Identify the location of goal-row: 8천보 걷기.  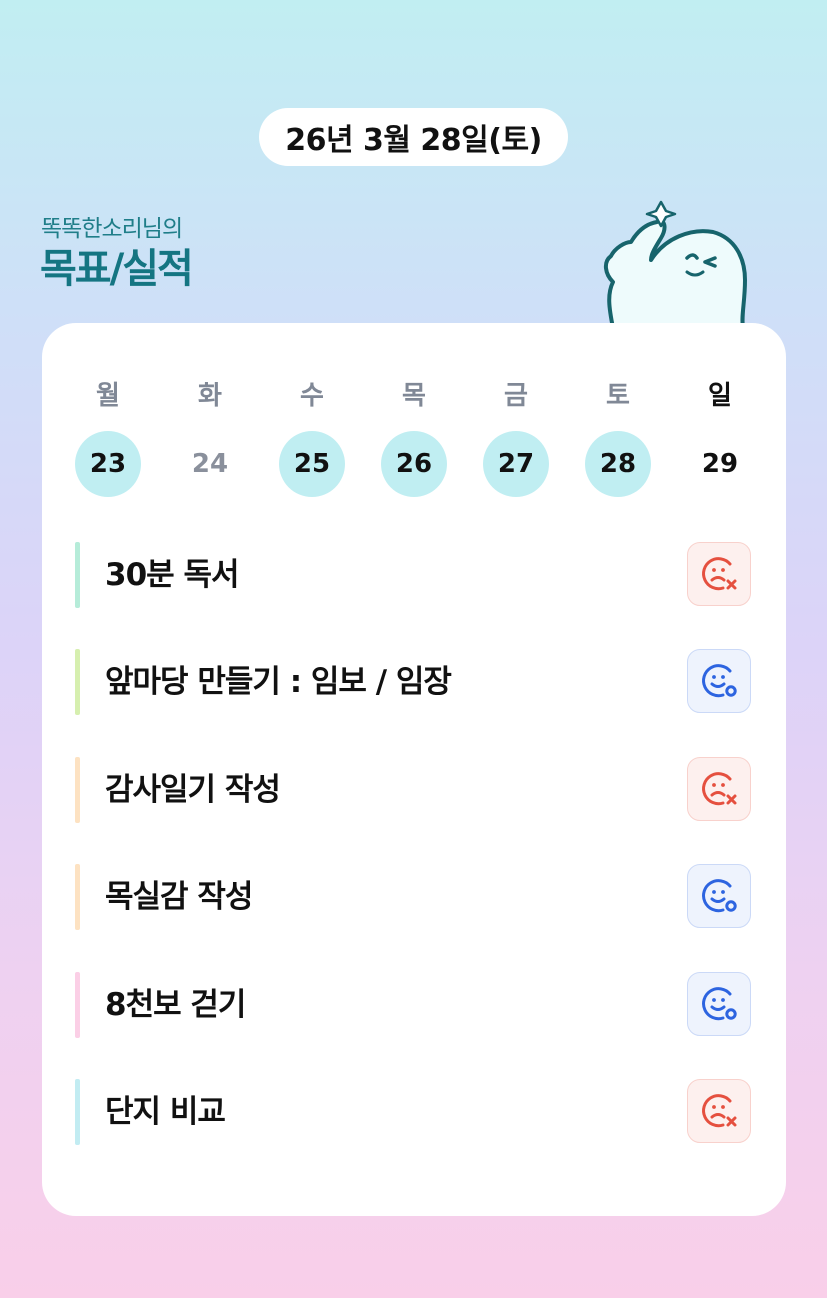
(415, 1005).